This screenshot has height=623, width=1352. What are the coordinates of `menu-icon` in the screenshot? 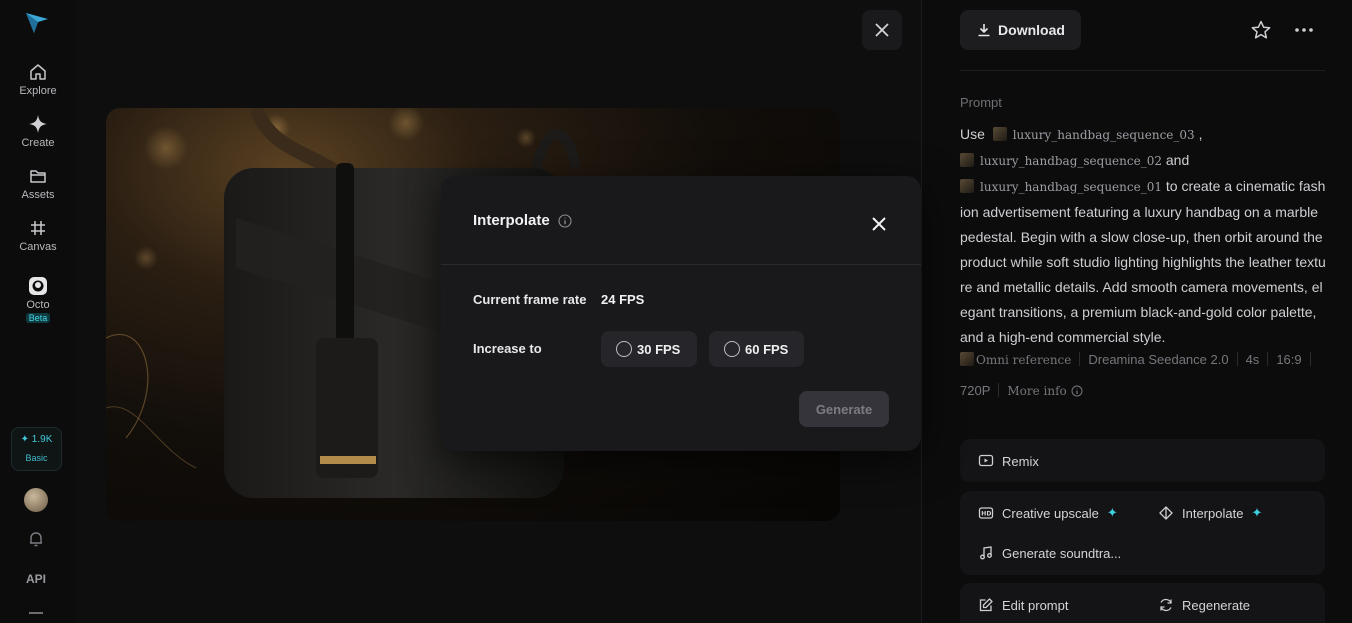 It's located at (36, 613).